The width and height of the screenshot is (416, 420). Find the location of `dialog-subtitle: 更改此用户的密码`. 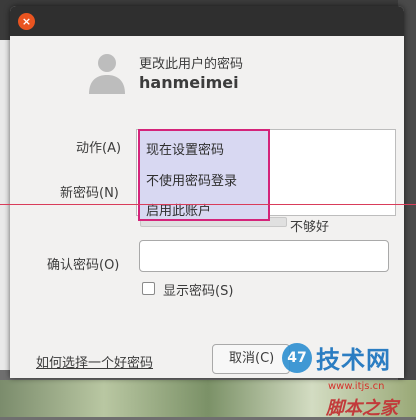

dialog-subtitle: 更改此用户的密码 is located at coordinates (191, 64).